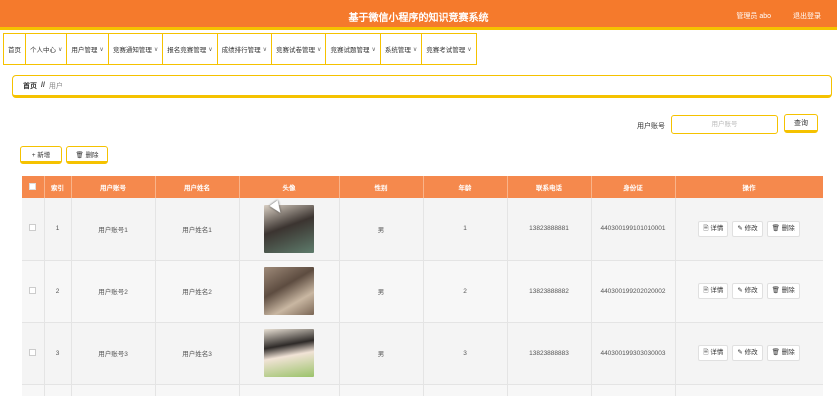  What do you see at coordinates (449, 49) in the screenshot?
I see `nav-item-contest-exam: 竞赛考试管理 ∨` at bounding box center [449, 49].